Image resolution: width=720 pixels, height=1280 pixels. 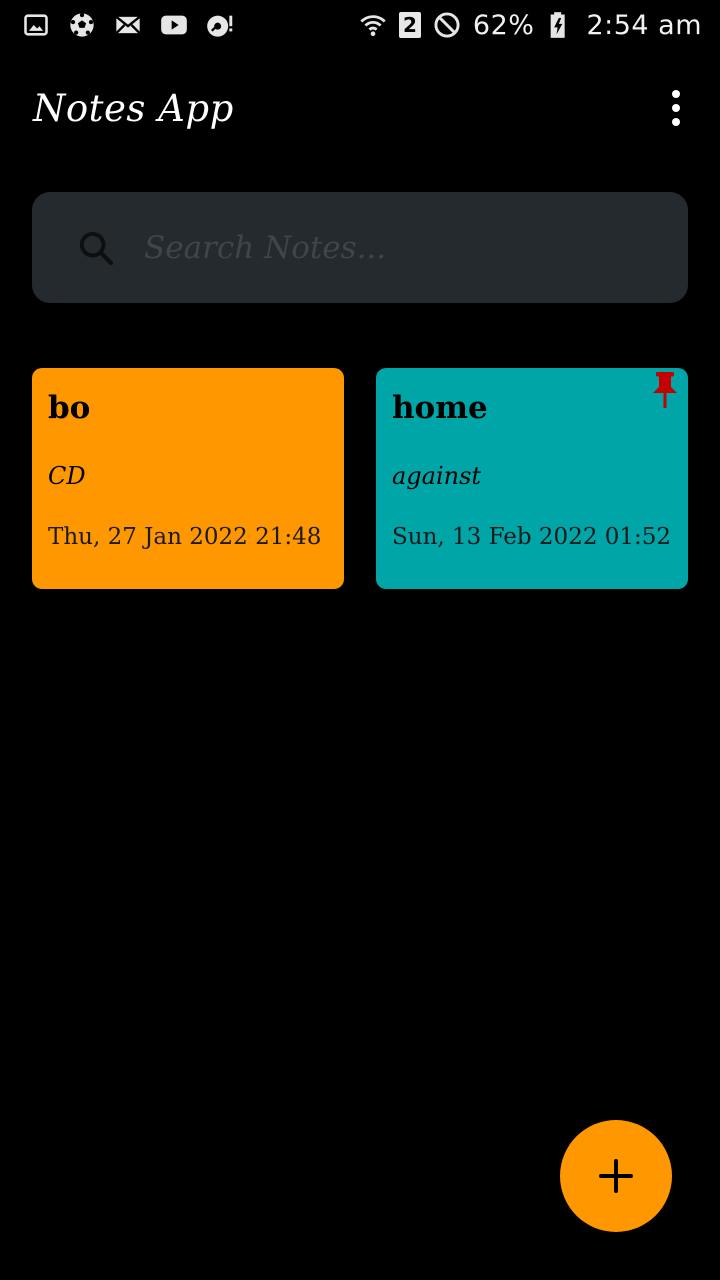 I want to click on system-indicators: 2 62% 2:54 am, so click(x=530, y=25).